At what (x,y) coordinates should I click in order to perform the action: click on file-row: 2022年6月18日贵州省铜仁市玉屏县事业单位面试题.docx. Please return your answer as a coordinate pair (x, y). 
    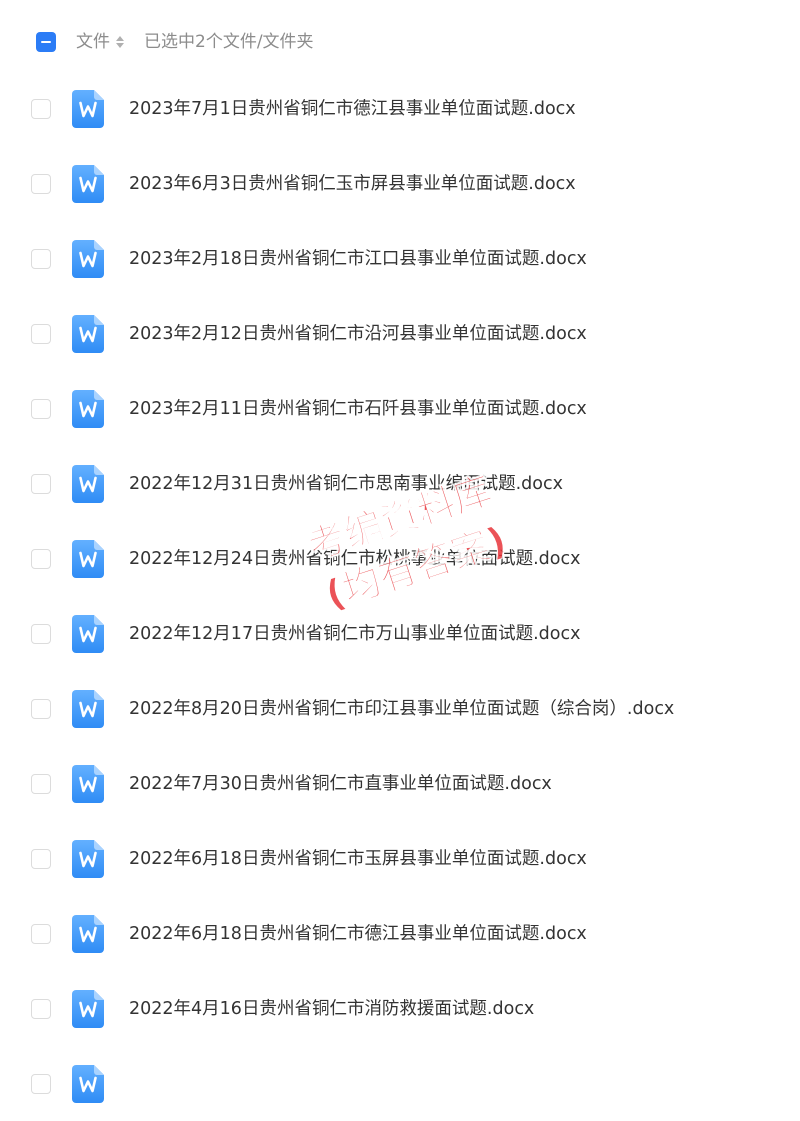
    Looking at the image, I should click on (400, 858).